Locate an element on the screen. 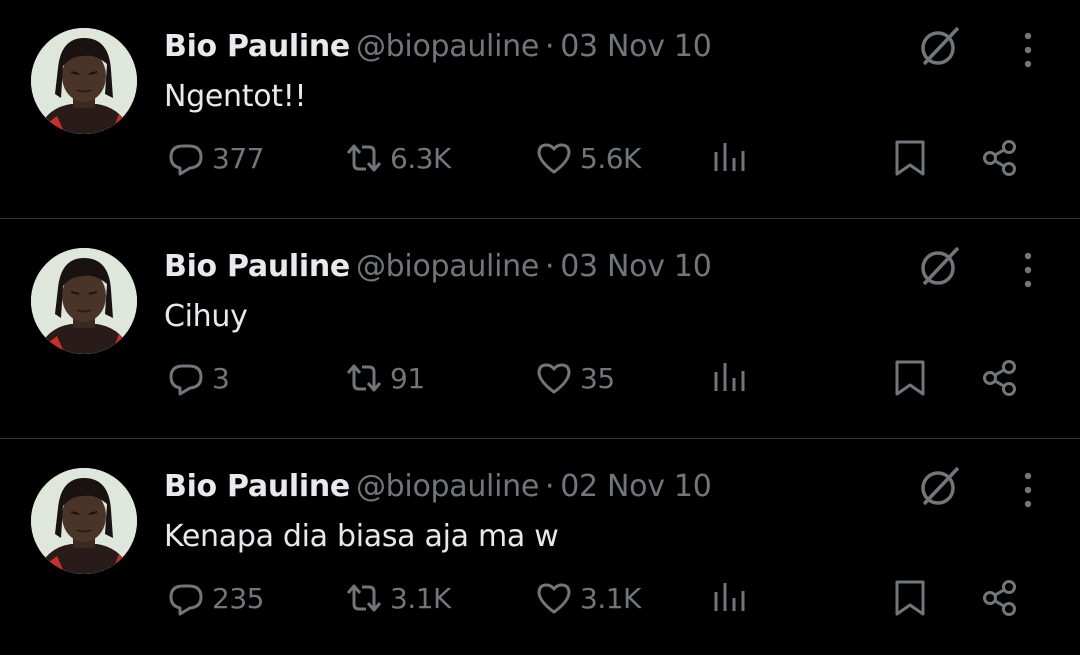  reply-button: 3 is located at coordinates (198, 378).